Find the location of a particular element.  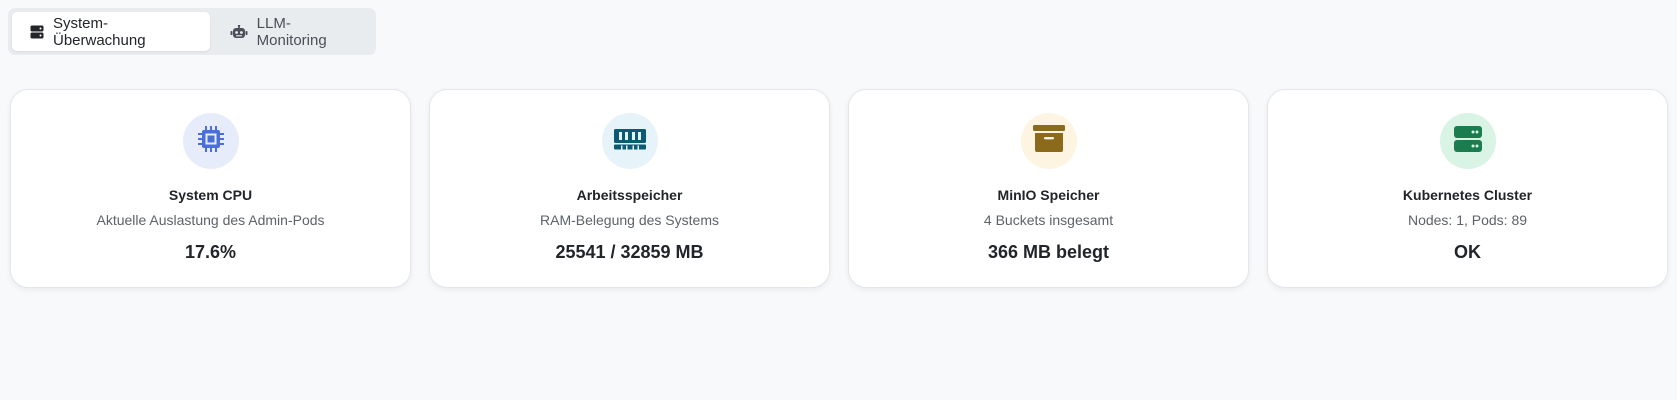

tab-system-ueberwachung: System-Überwachung is located at coordinates (111, 31).